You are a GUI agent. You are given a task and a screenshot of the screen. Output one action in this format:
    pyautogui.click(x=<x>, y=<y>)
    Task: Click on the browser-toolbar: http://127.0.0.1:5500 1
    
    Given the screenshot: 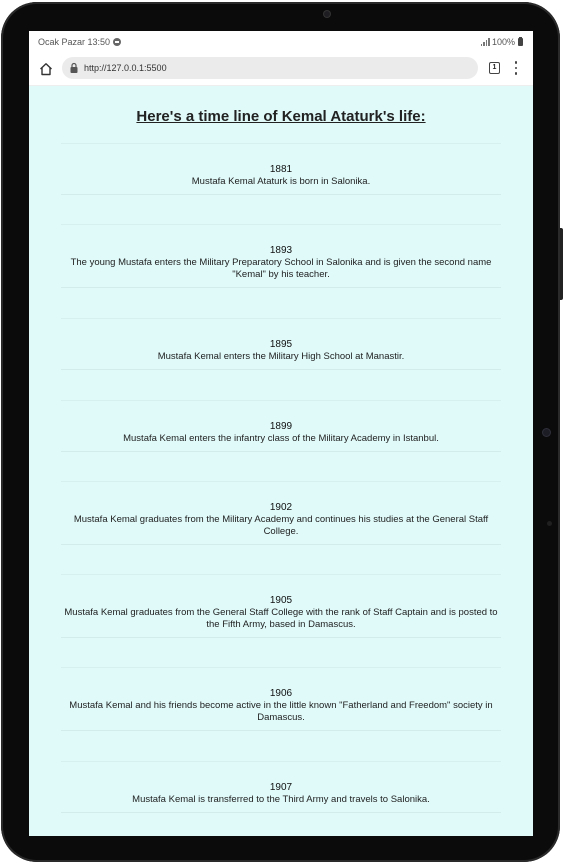 What is the action you would take?
    pyautogui.click(x=281, y=69)
    